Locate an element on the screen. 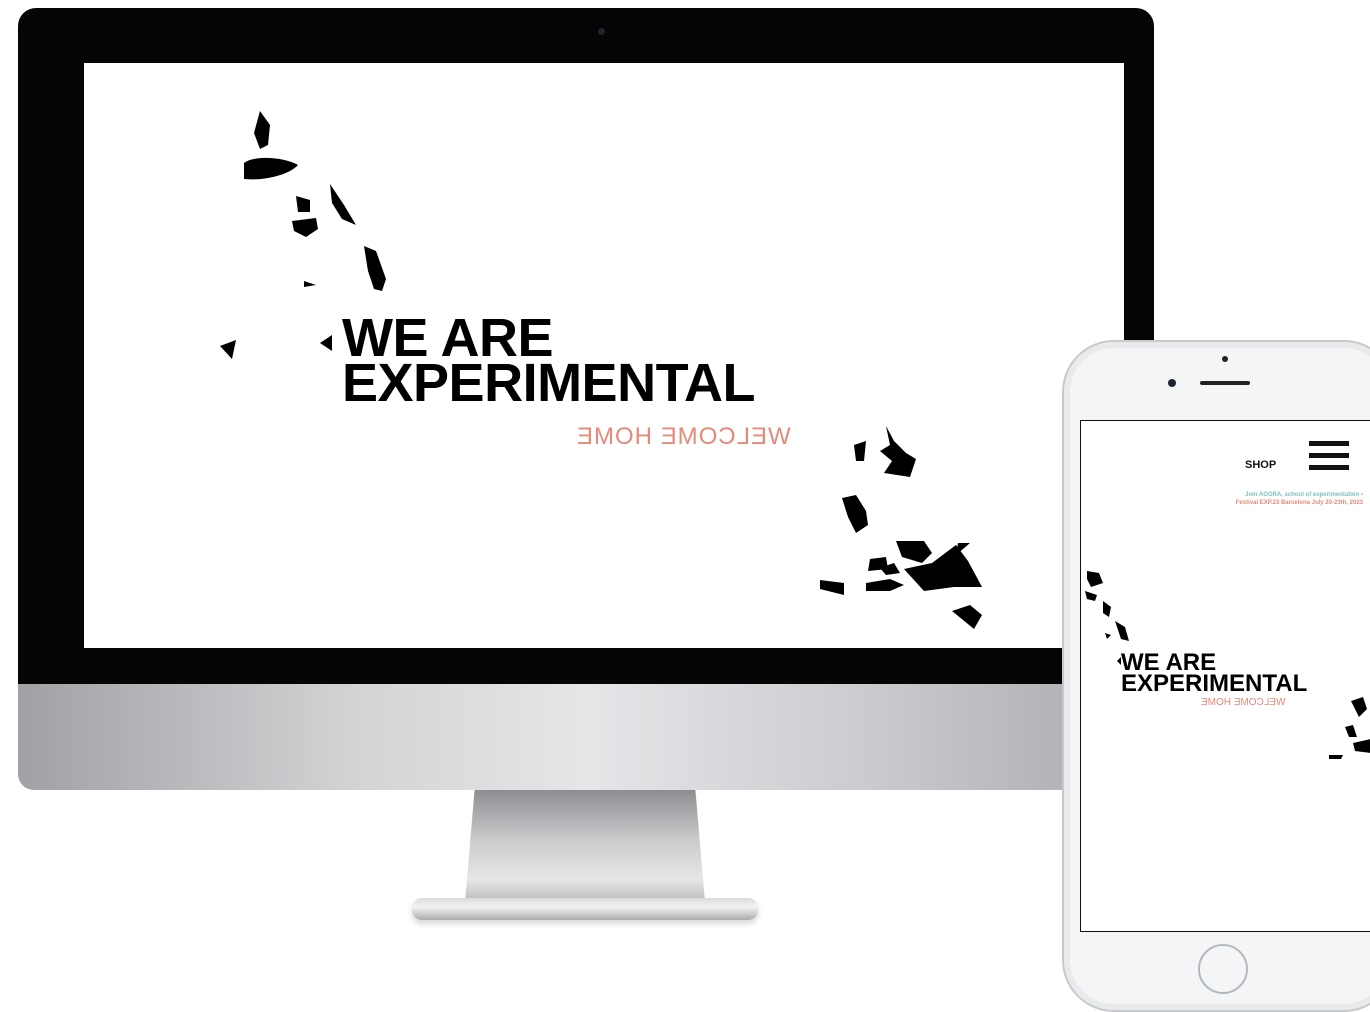 The image size is (1370, 1012). hero-headline: WE ARE EXPERIMENTAL is located at coordinates (549, 360).